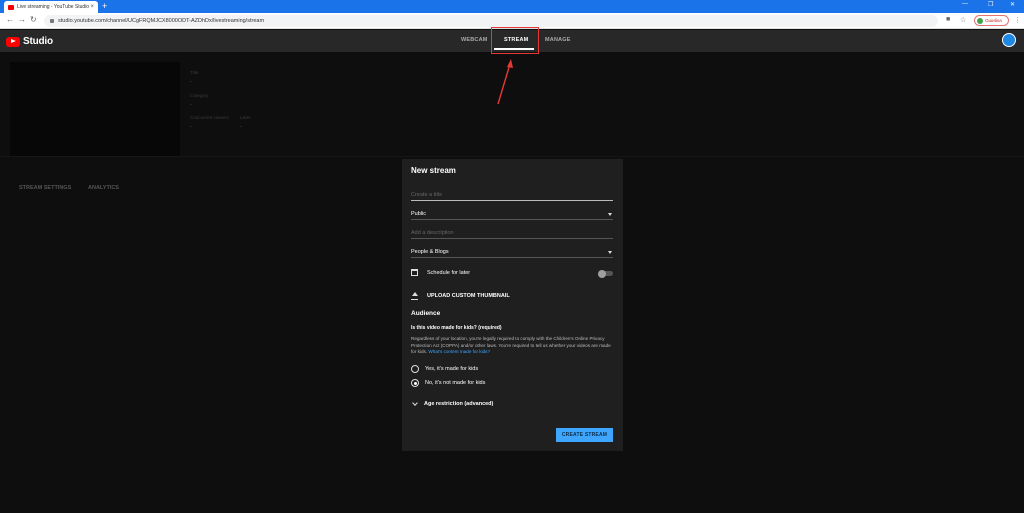 This screenshot has height=513, width=1024. Describe the element at coordinates (452, 369) in the screenshot. I see `option-yes-label: Yes, it's made for kids` at that location.